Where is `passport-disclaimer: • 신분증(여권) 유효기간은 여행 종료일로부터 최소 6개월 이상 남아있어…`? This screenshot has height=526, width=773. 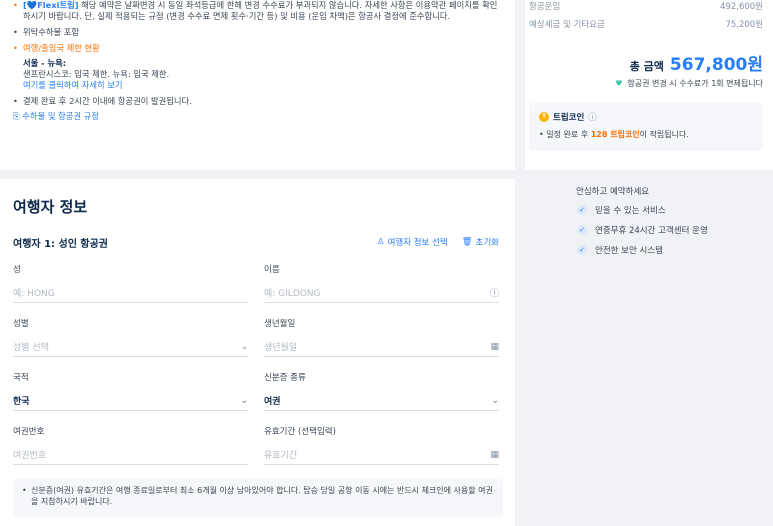 passport-disclaimer: • 신분증(여권) 유효기간은 여행 종료일로부터 최소 6개월 이상 남아있어… is located at coordinates (258, 498).